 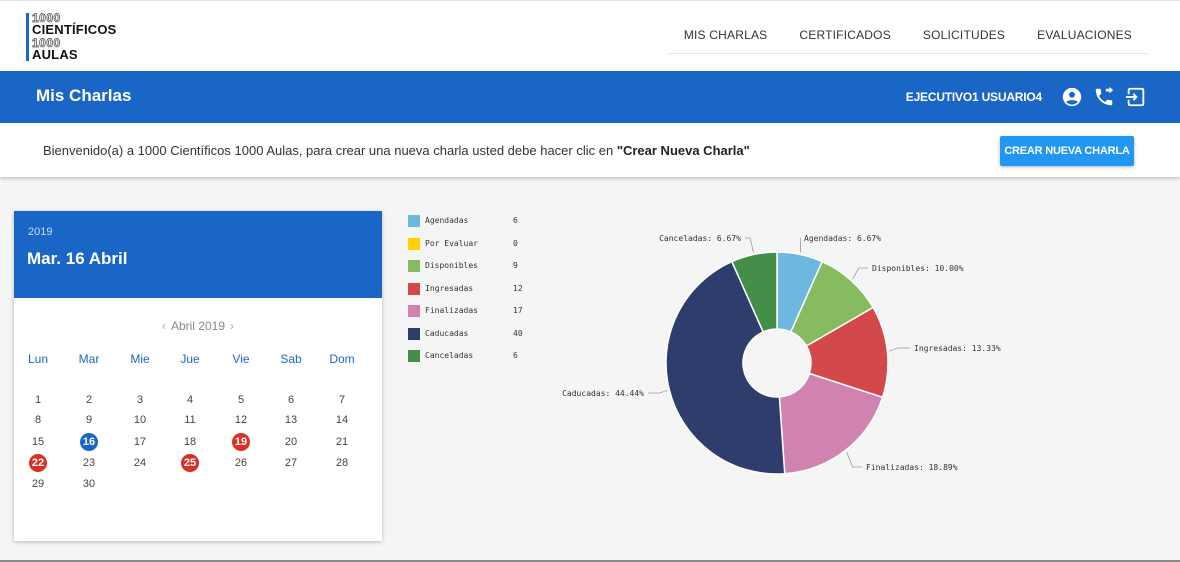 What do you see at coordinates (518, 333) in the screenshot?
I see `legend-value: 40` at bounding box center [518, 333].